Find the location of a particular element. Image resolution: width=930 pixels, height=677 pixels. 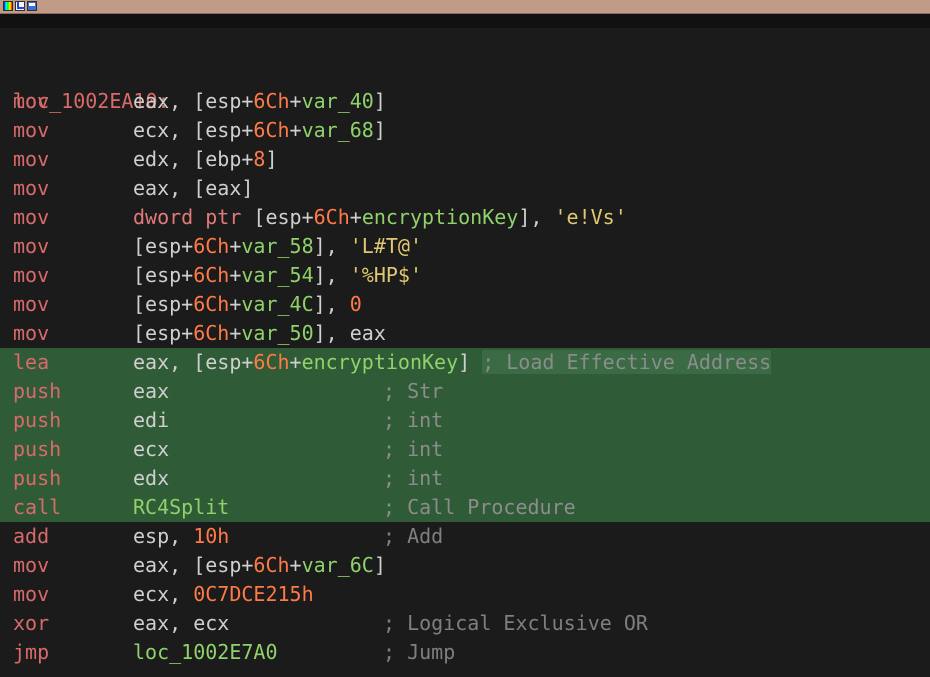

instruction-operands: [esp+6Ch+var_50], eax is located at coordinates (259, 333).